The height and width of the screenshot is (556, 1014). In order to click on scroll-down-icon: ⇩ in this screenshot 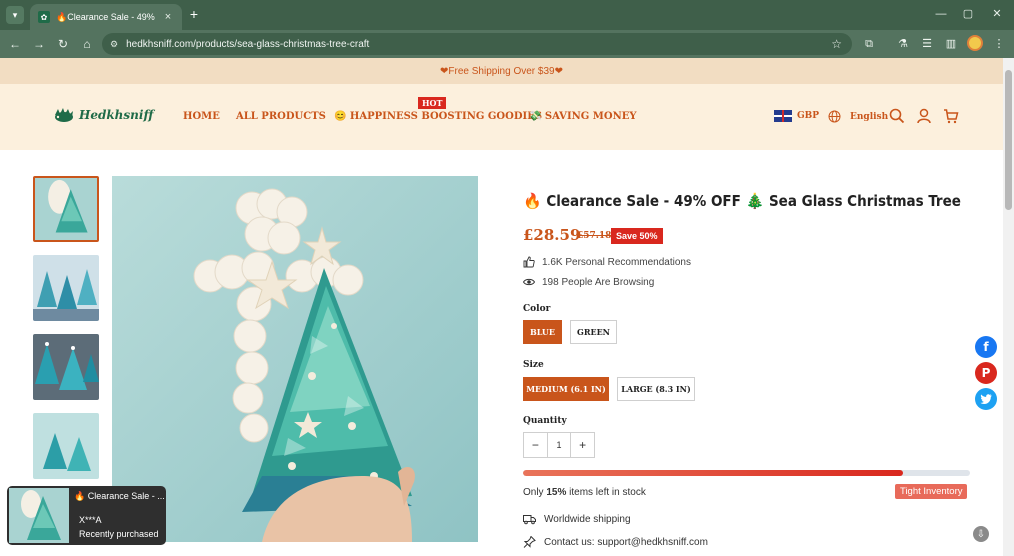, I will do `click(981, 534)`.